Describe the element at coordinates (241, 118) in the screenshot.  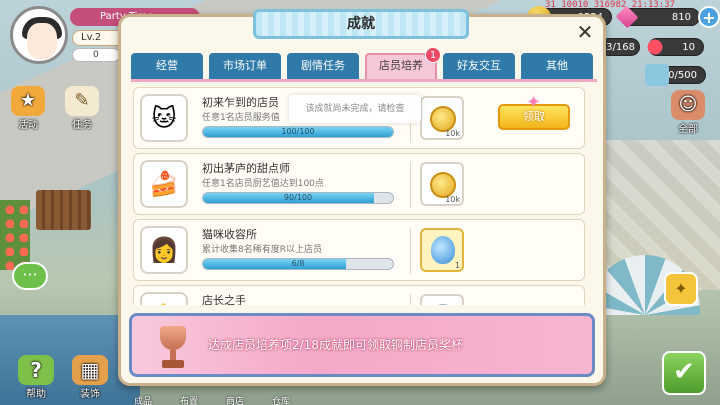
I see `achievement-desc: 任意1名店员服务值` at that location.